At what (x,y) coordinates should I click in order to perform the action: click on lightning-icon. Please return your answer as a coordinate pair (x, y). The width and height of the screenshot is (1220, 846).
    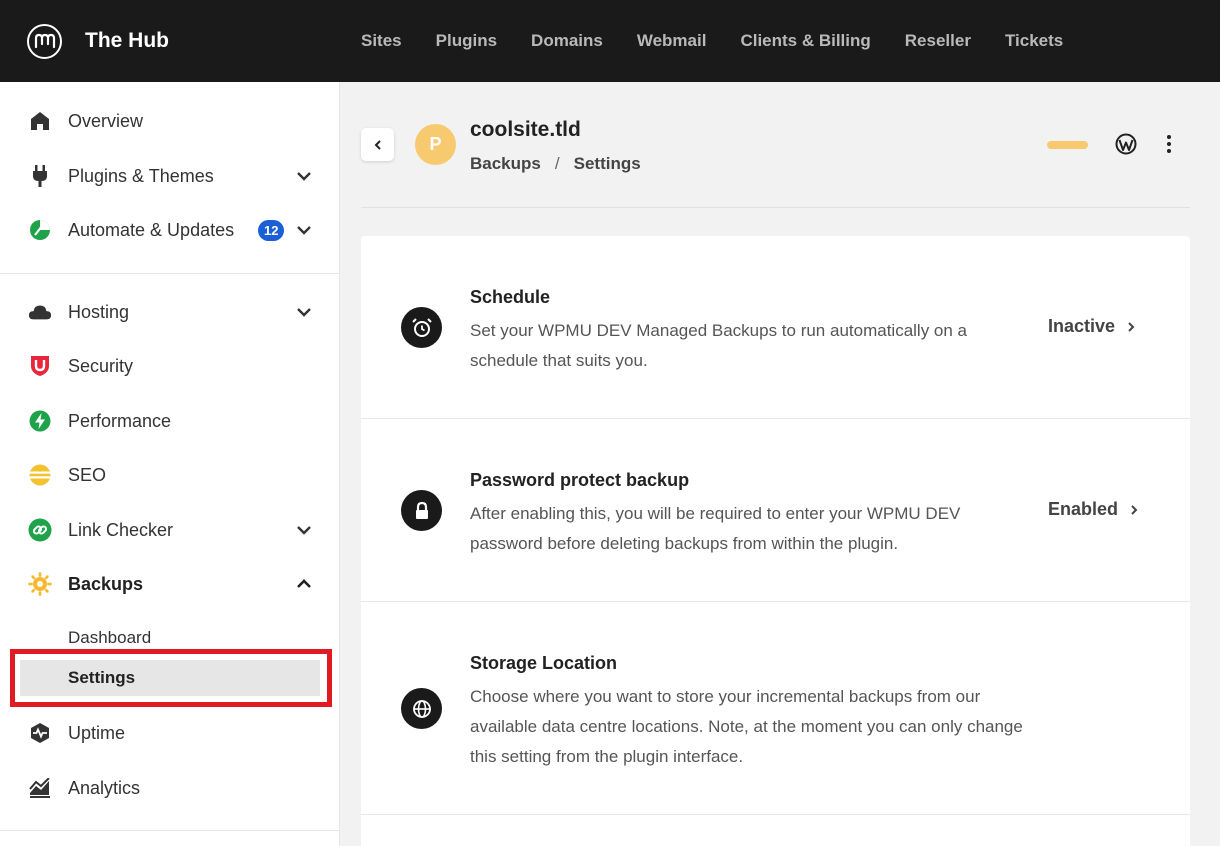
    Looking at the image, I should click on (40, 421).